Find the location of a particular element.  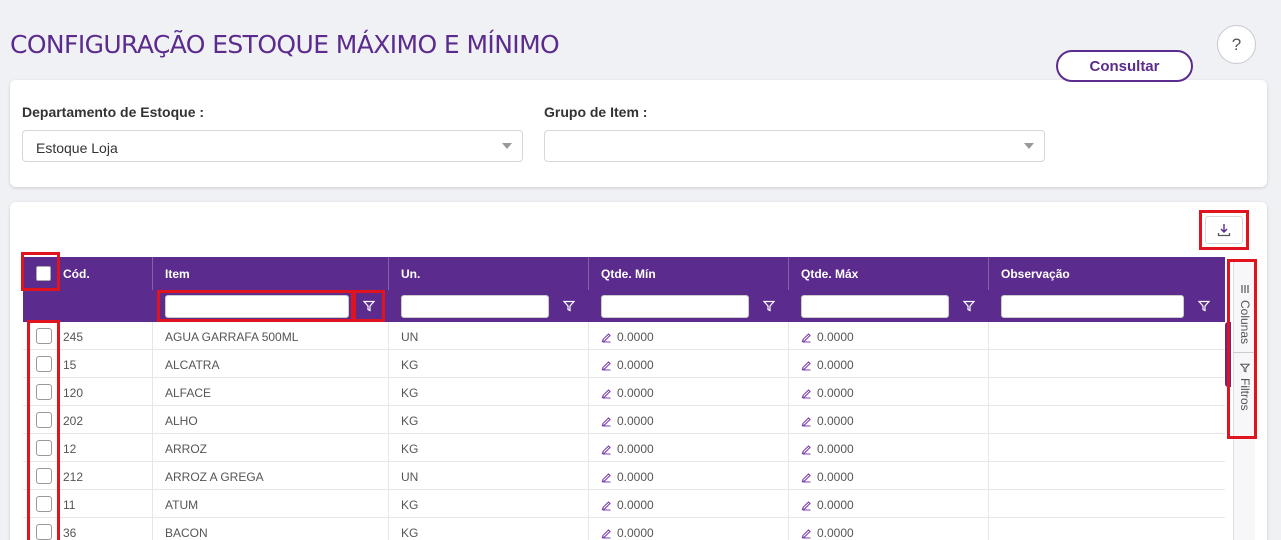

question-icon: ? is located at coordinates (1236, 44).